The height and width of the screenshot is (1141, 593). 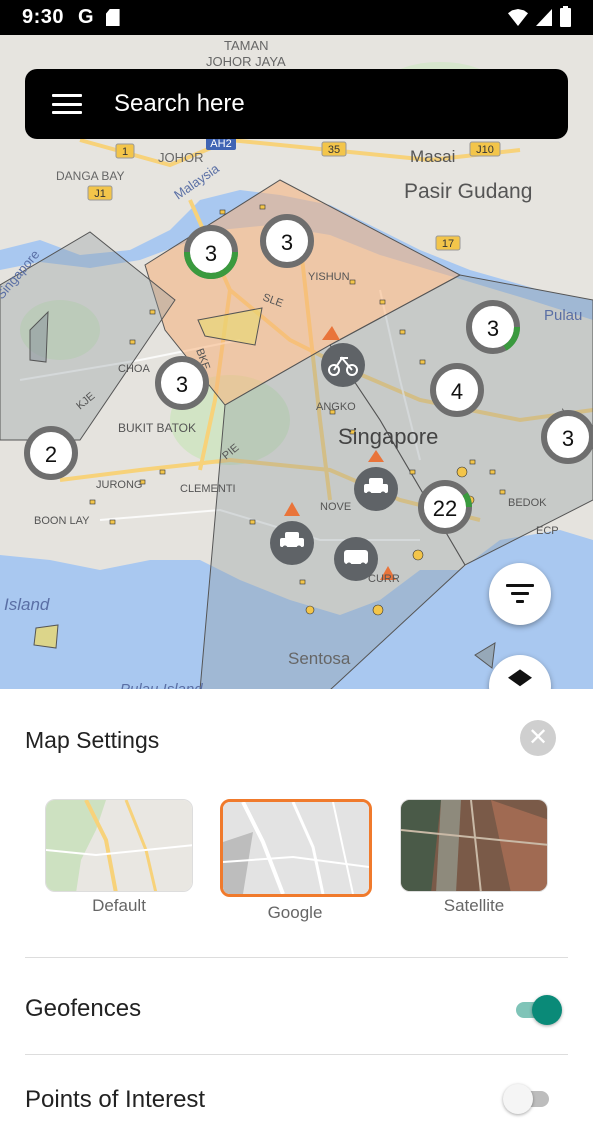 I want to click on map-type-google: Google, so click(x=296, y=861).